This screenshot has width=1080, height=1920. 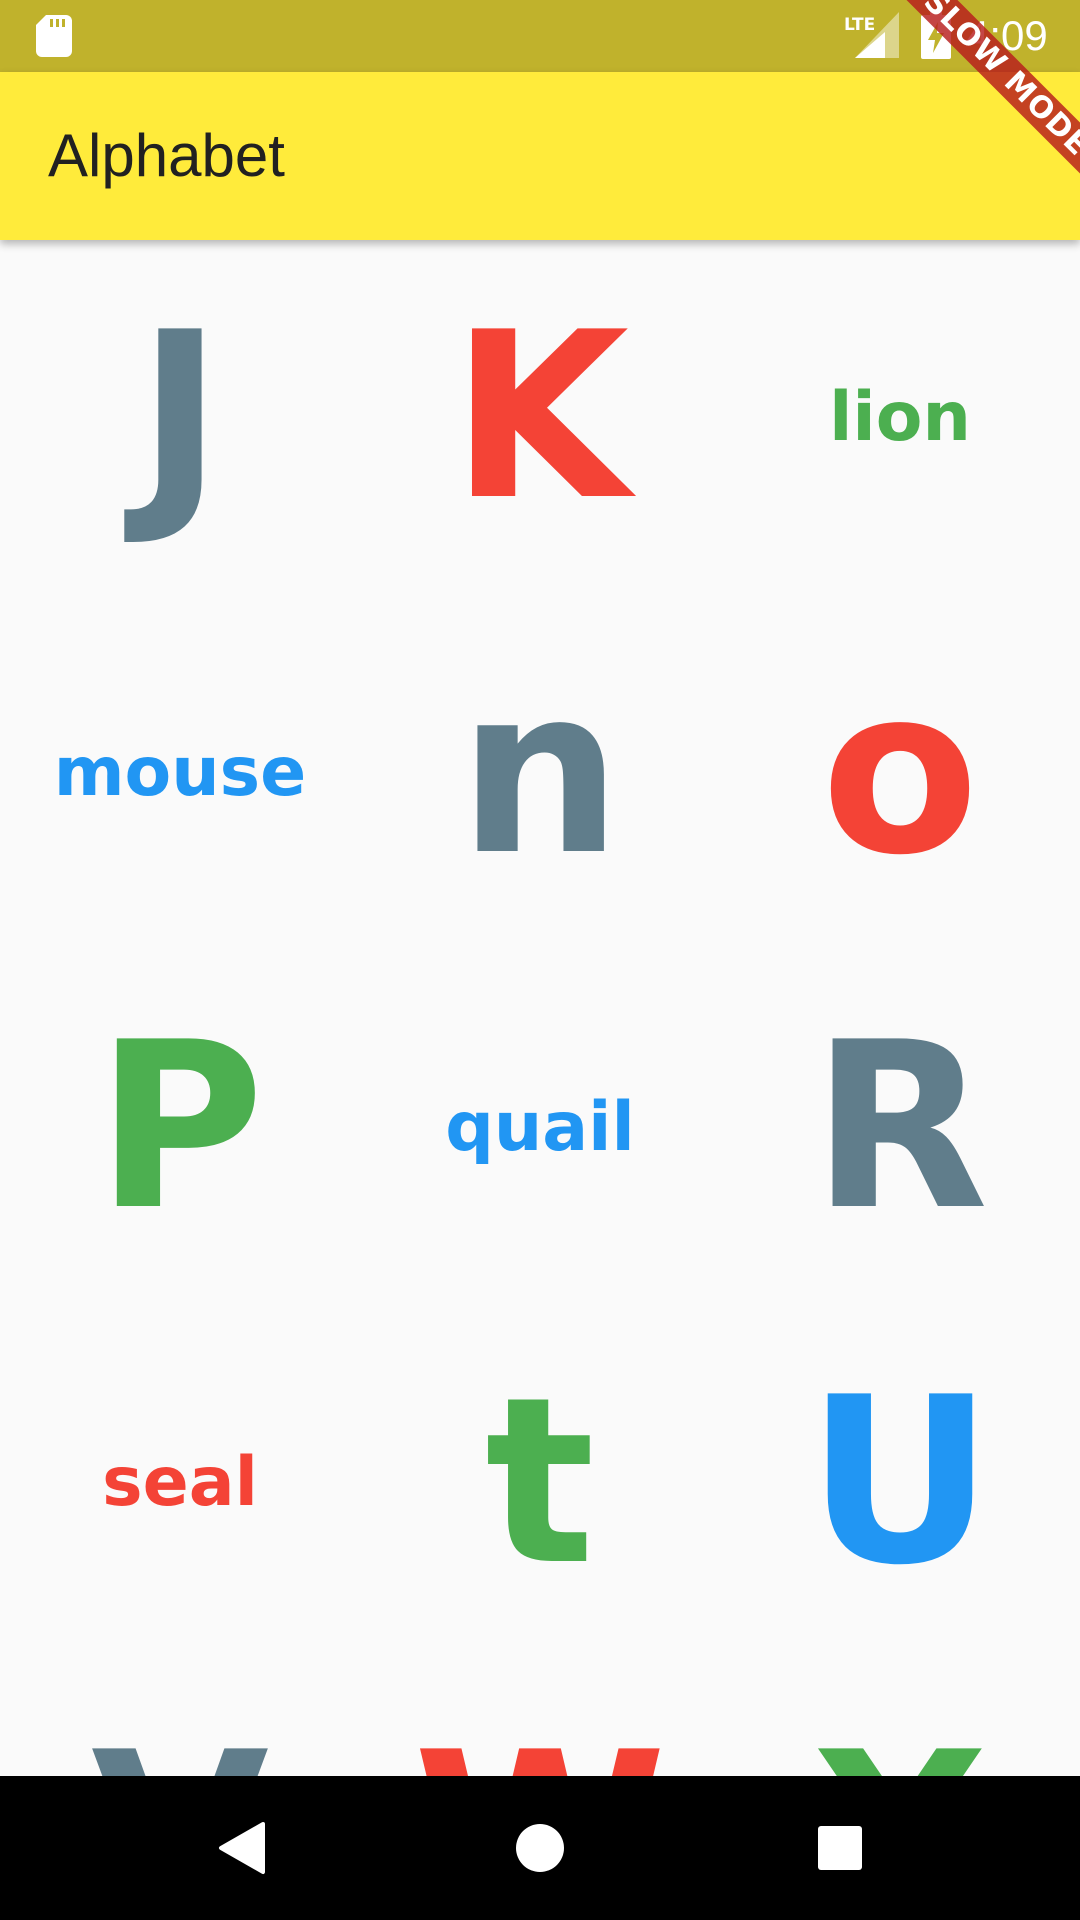 I want to click on lte-signal-icon: LTE, so click(x=871, y=35).